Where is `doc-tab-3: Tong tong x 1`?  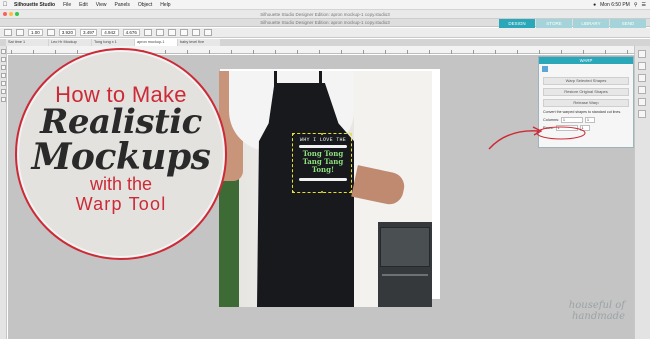
doc-tab-3: Tong tong x 1 is located at coordinates (113, 42).